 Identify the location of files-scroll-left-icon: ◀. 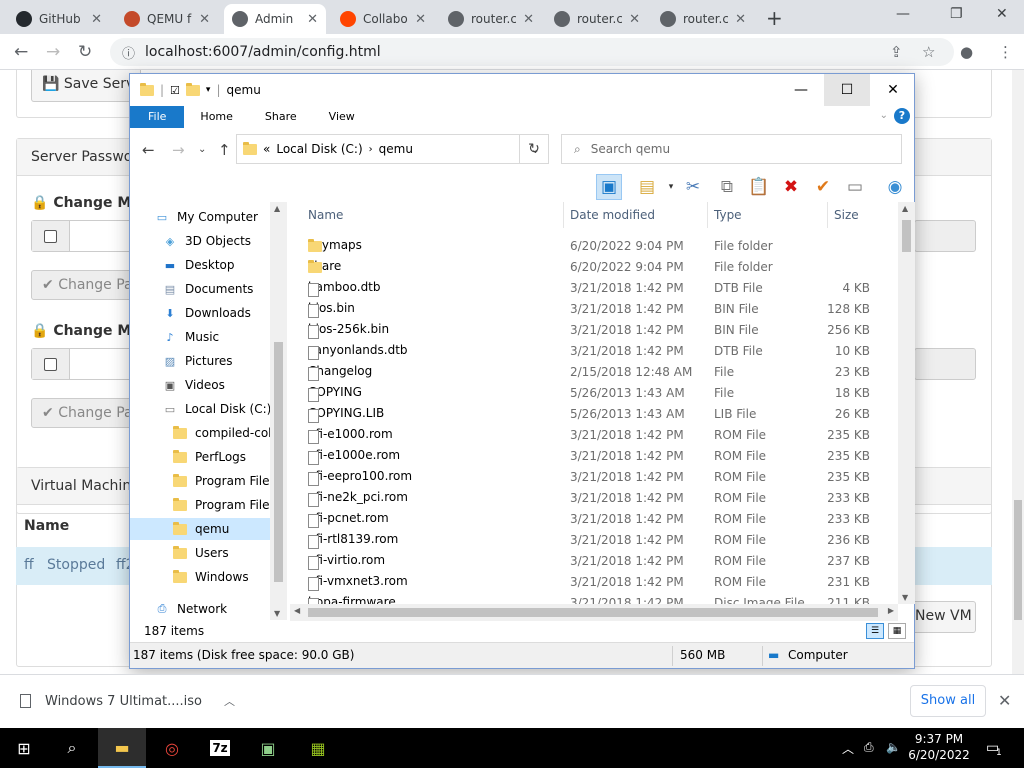
(297, 610).